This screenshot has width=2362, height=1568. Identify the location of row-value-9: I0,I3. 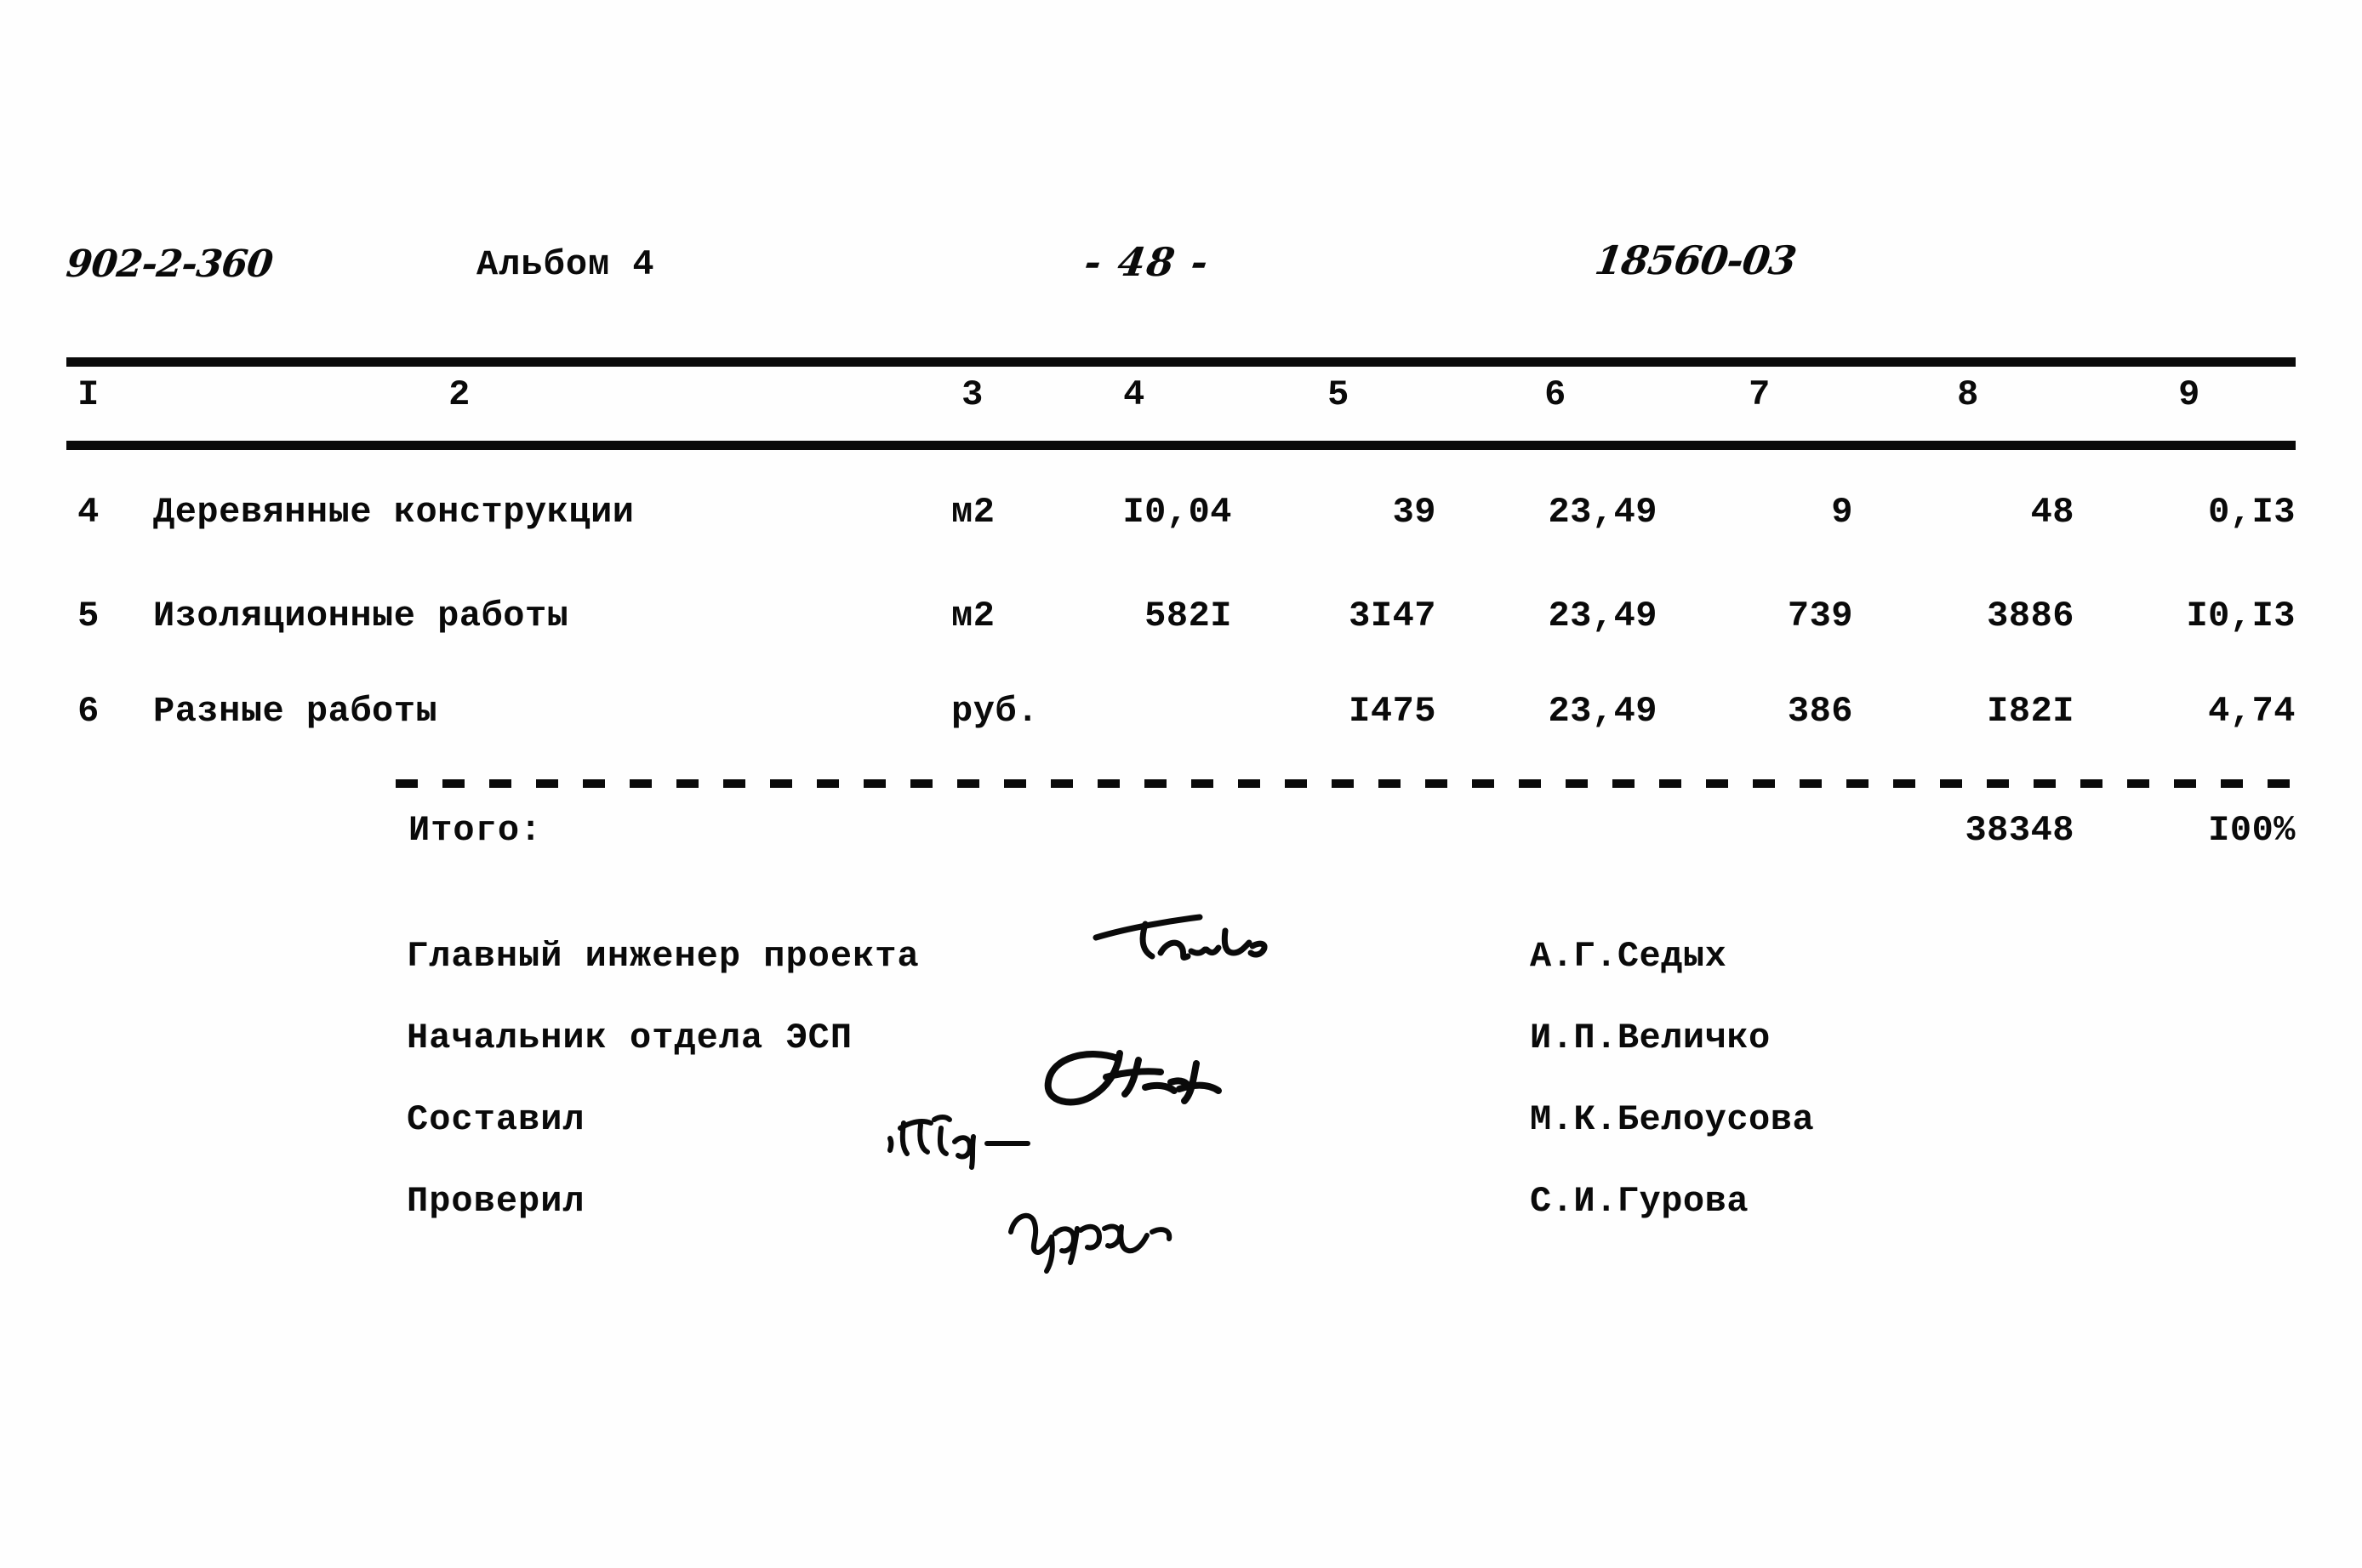
(2241, 616).